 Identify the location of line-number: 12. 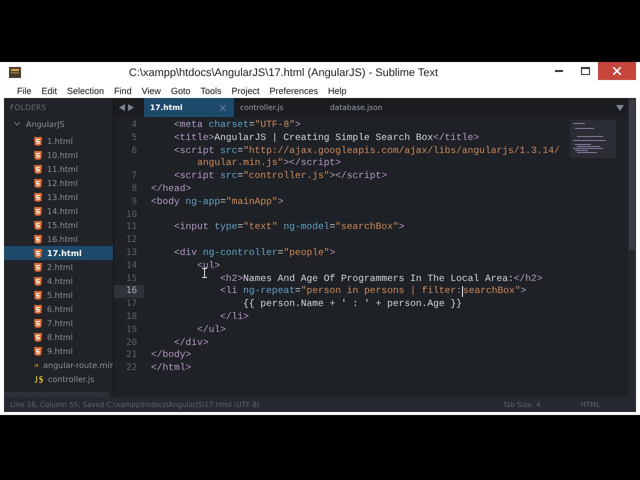
(131, 240).